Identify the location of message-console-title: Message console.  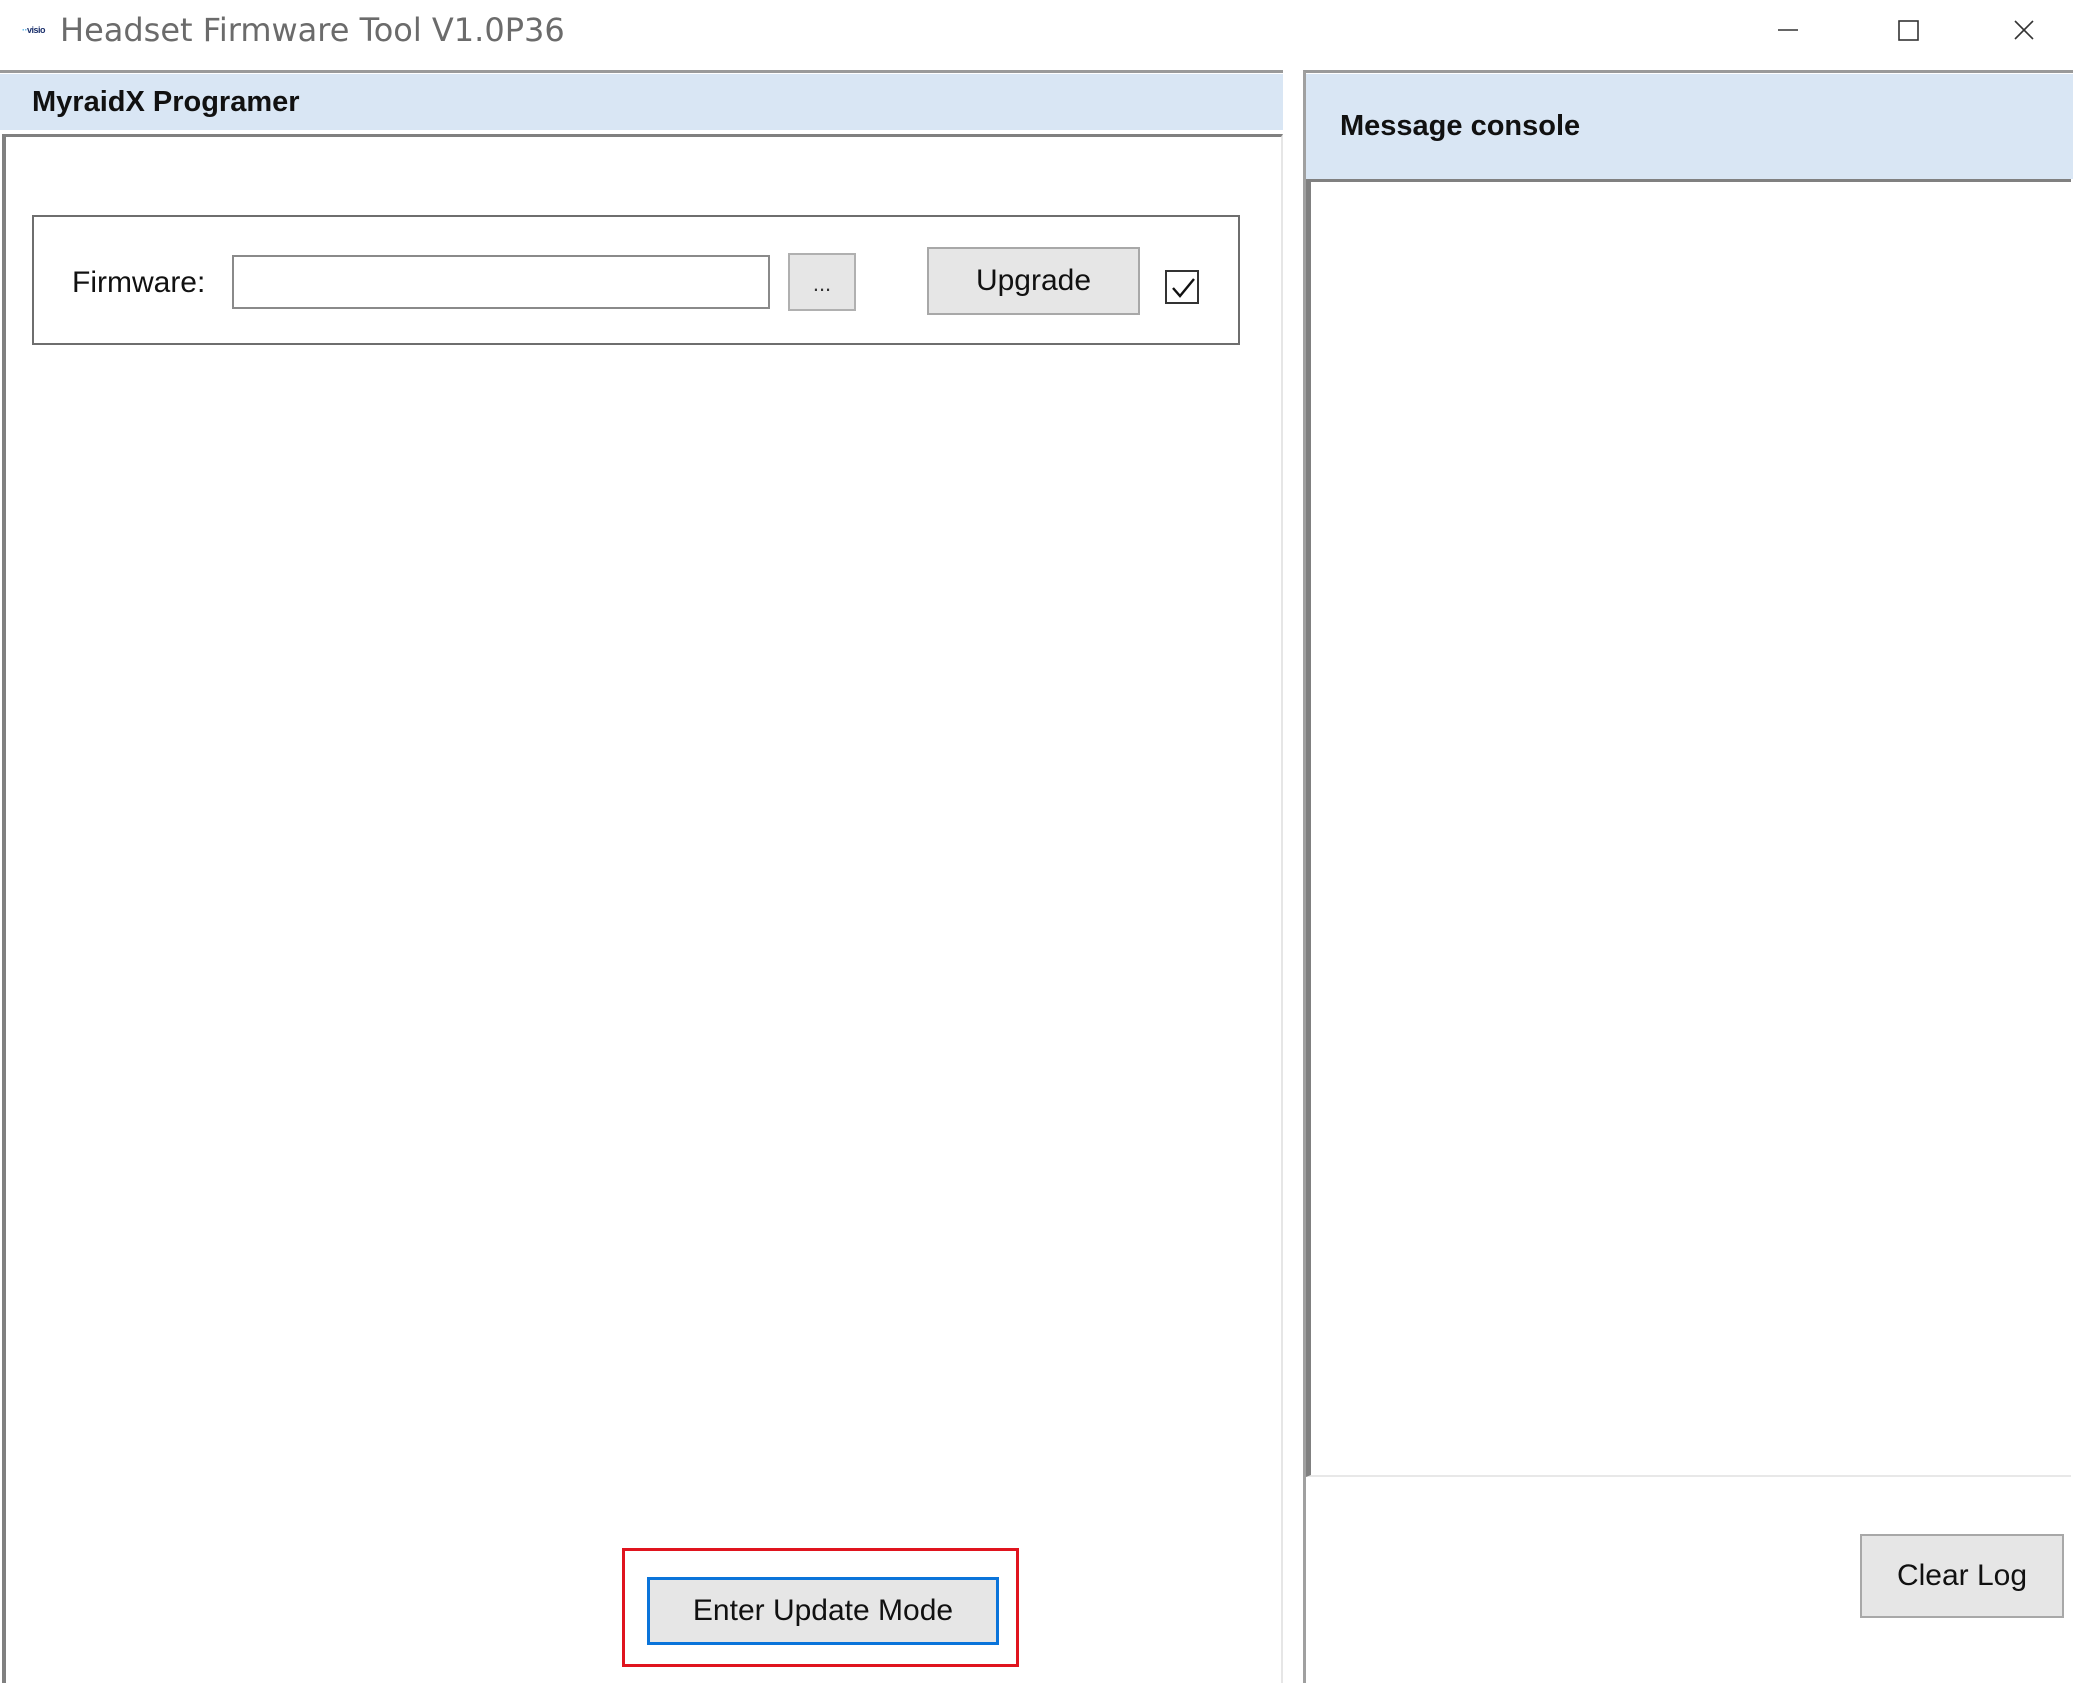
(1460, 126).